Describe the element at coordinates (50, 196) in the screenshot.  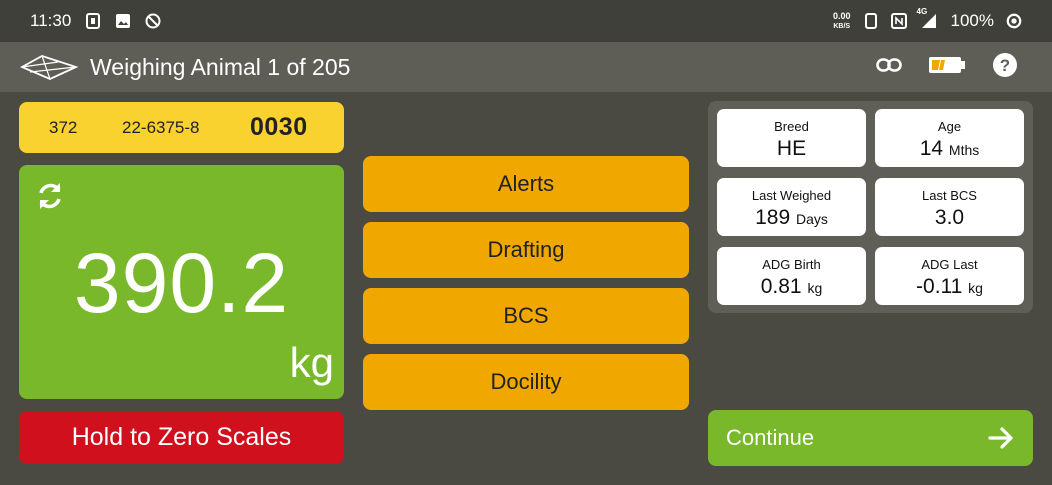
I see `refresh-icon` at that location.